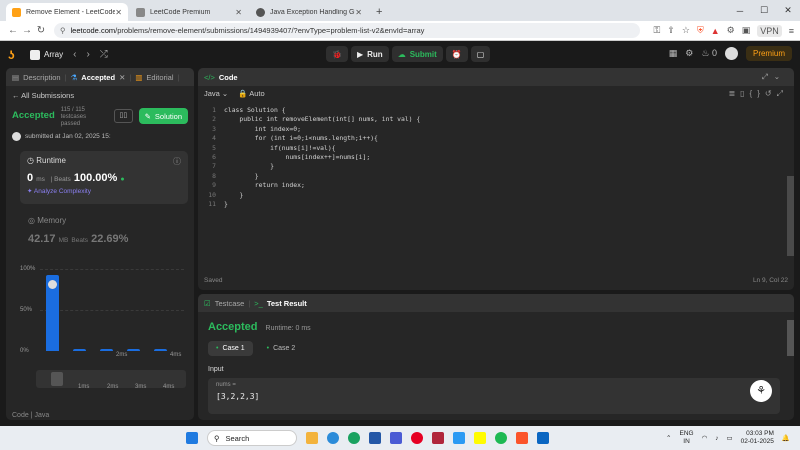  Describe the element at coordinates (369, 54) in the screenshot. I see `run-button: ▶ Run` at that location.